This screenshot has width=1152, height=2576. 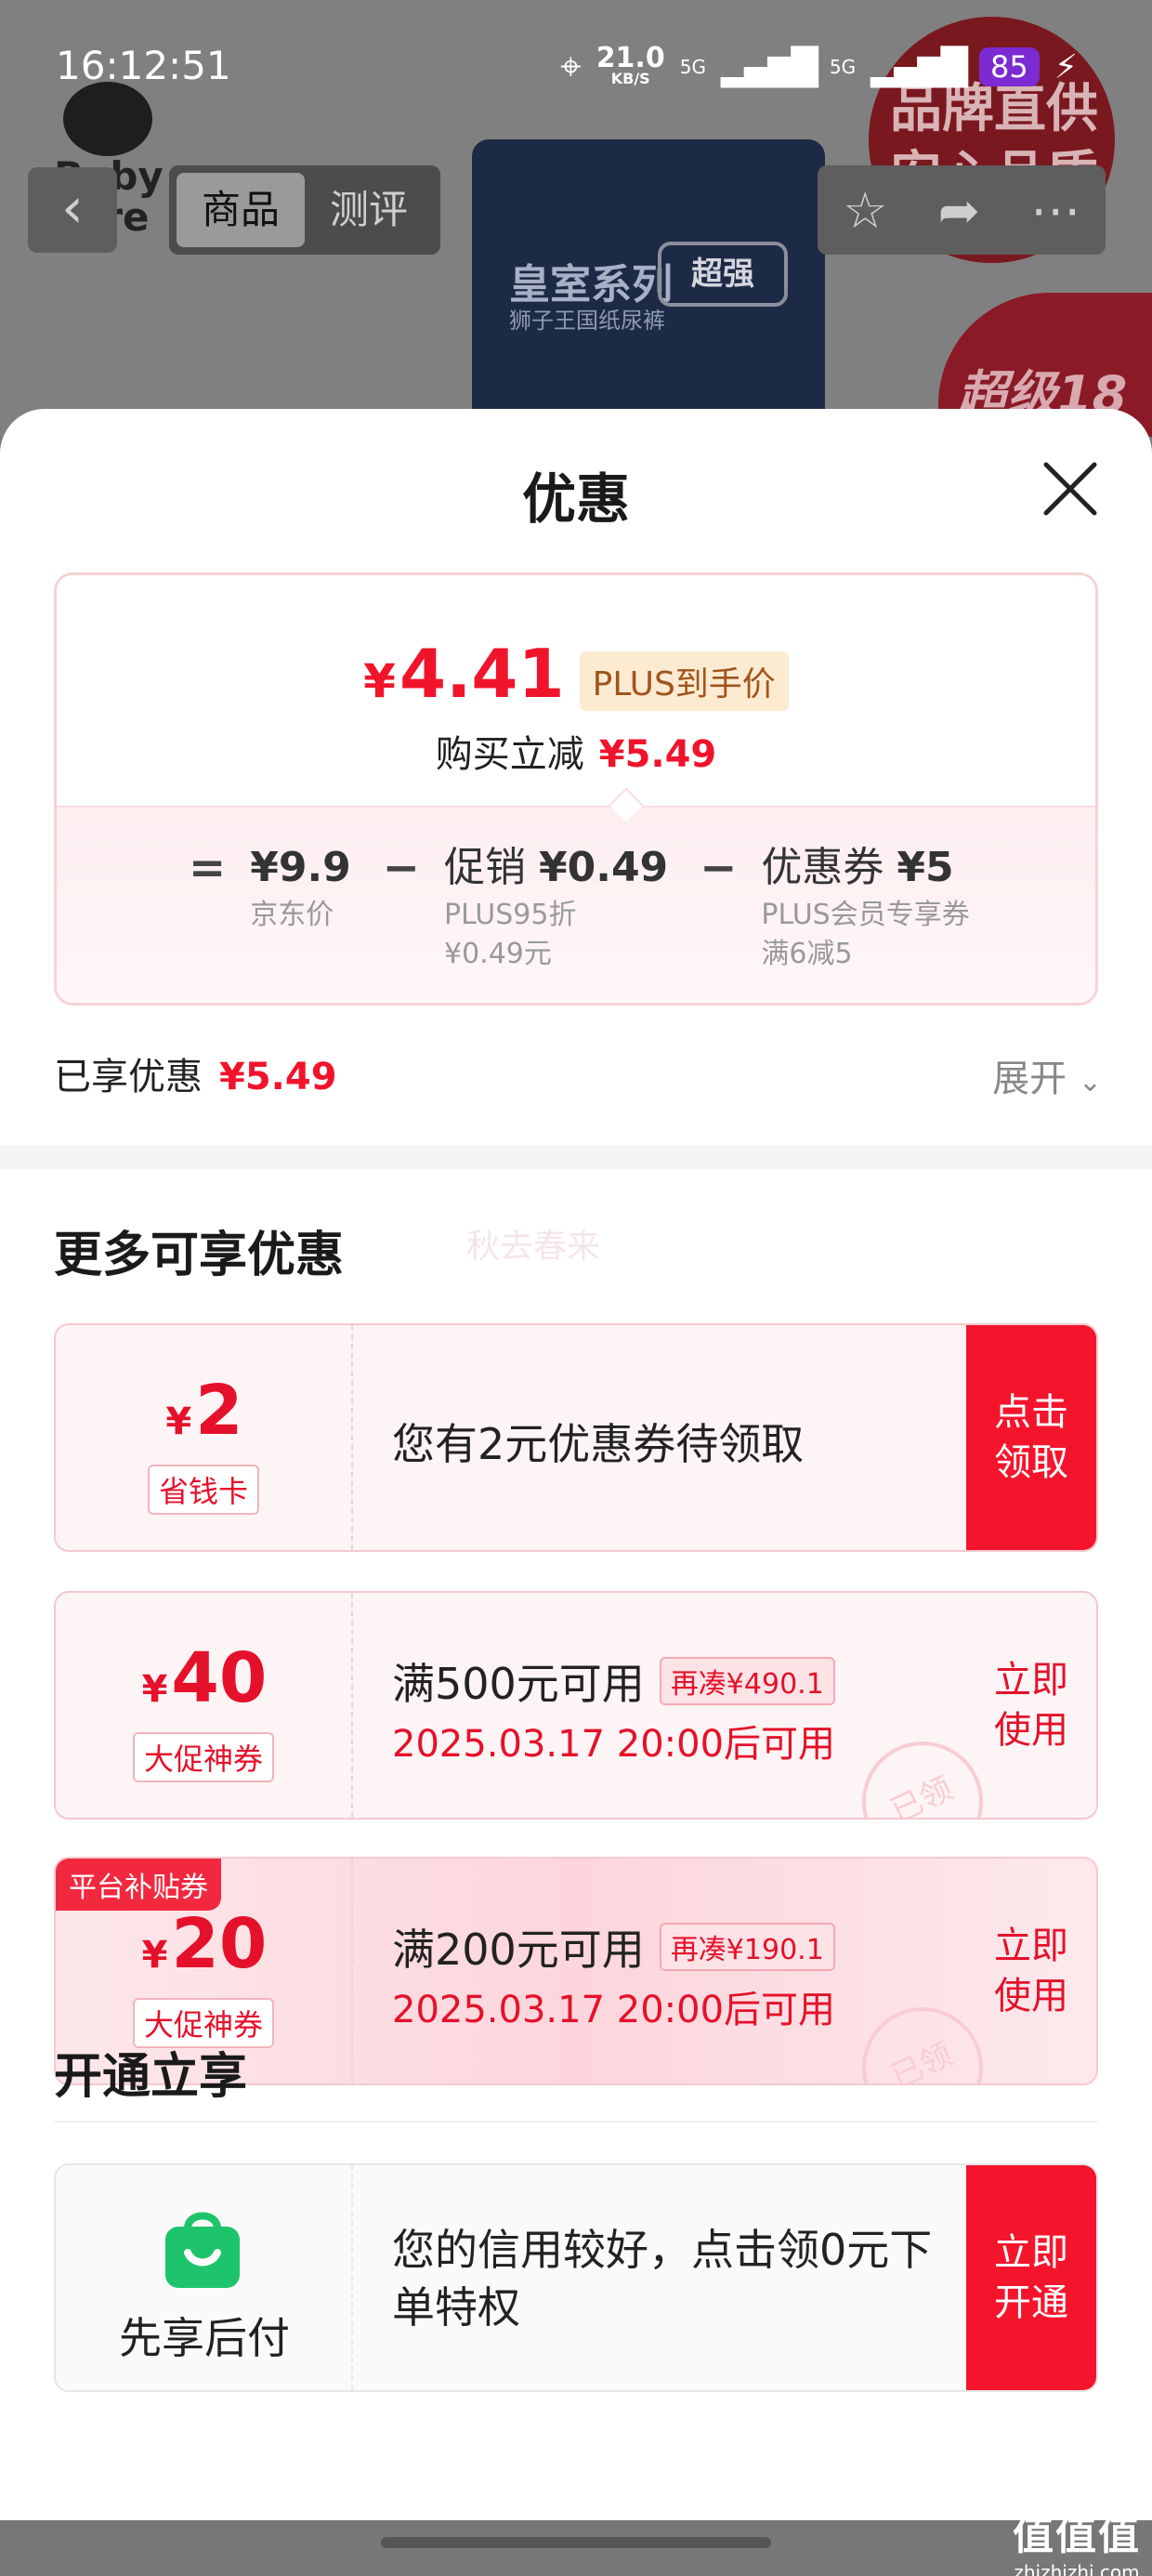 I want to click on coupon-value-area: ¥2 省钱卡, so click(x=204, y=1437).